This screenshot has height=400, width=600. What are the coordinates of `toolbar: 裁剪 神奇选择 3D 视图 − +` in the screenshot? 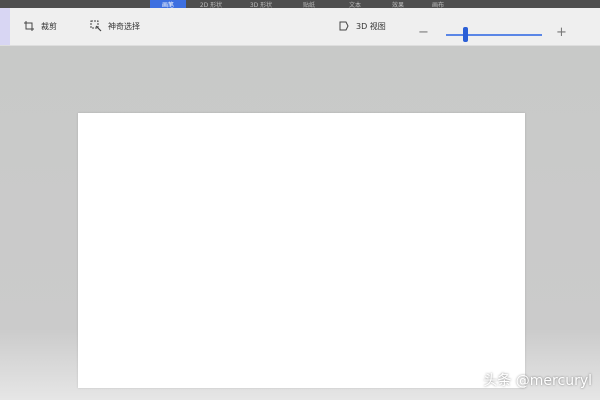 It's located at (300, 27).